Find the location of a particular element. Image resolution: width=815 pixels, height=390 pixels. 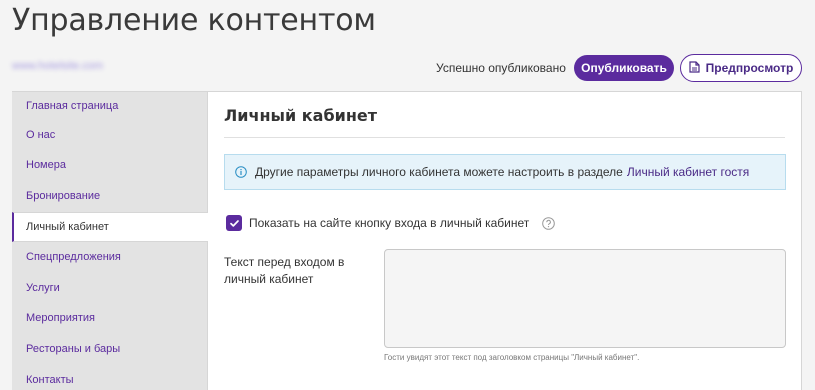

preview-button-label: Предпросмотр is located at coordinates (749, 68).